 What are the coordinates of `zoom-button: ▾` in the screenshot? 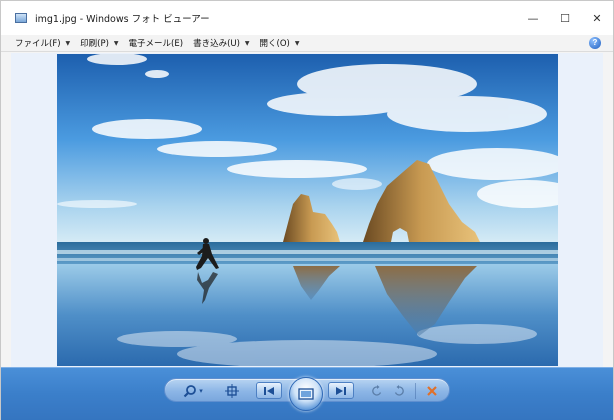 It's located at (193, 391).